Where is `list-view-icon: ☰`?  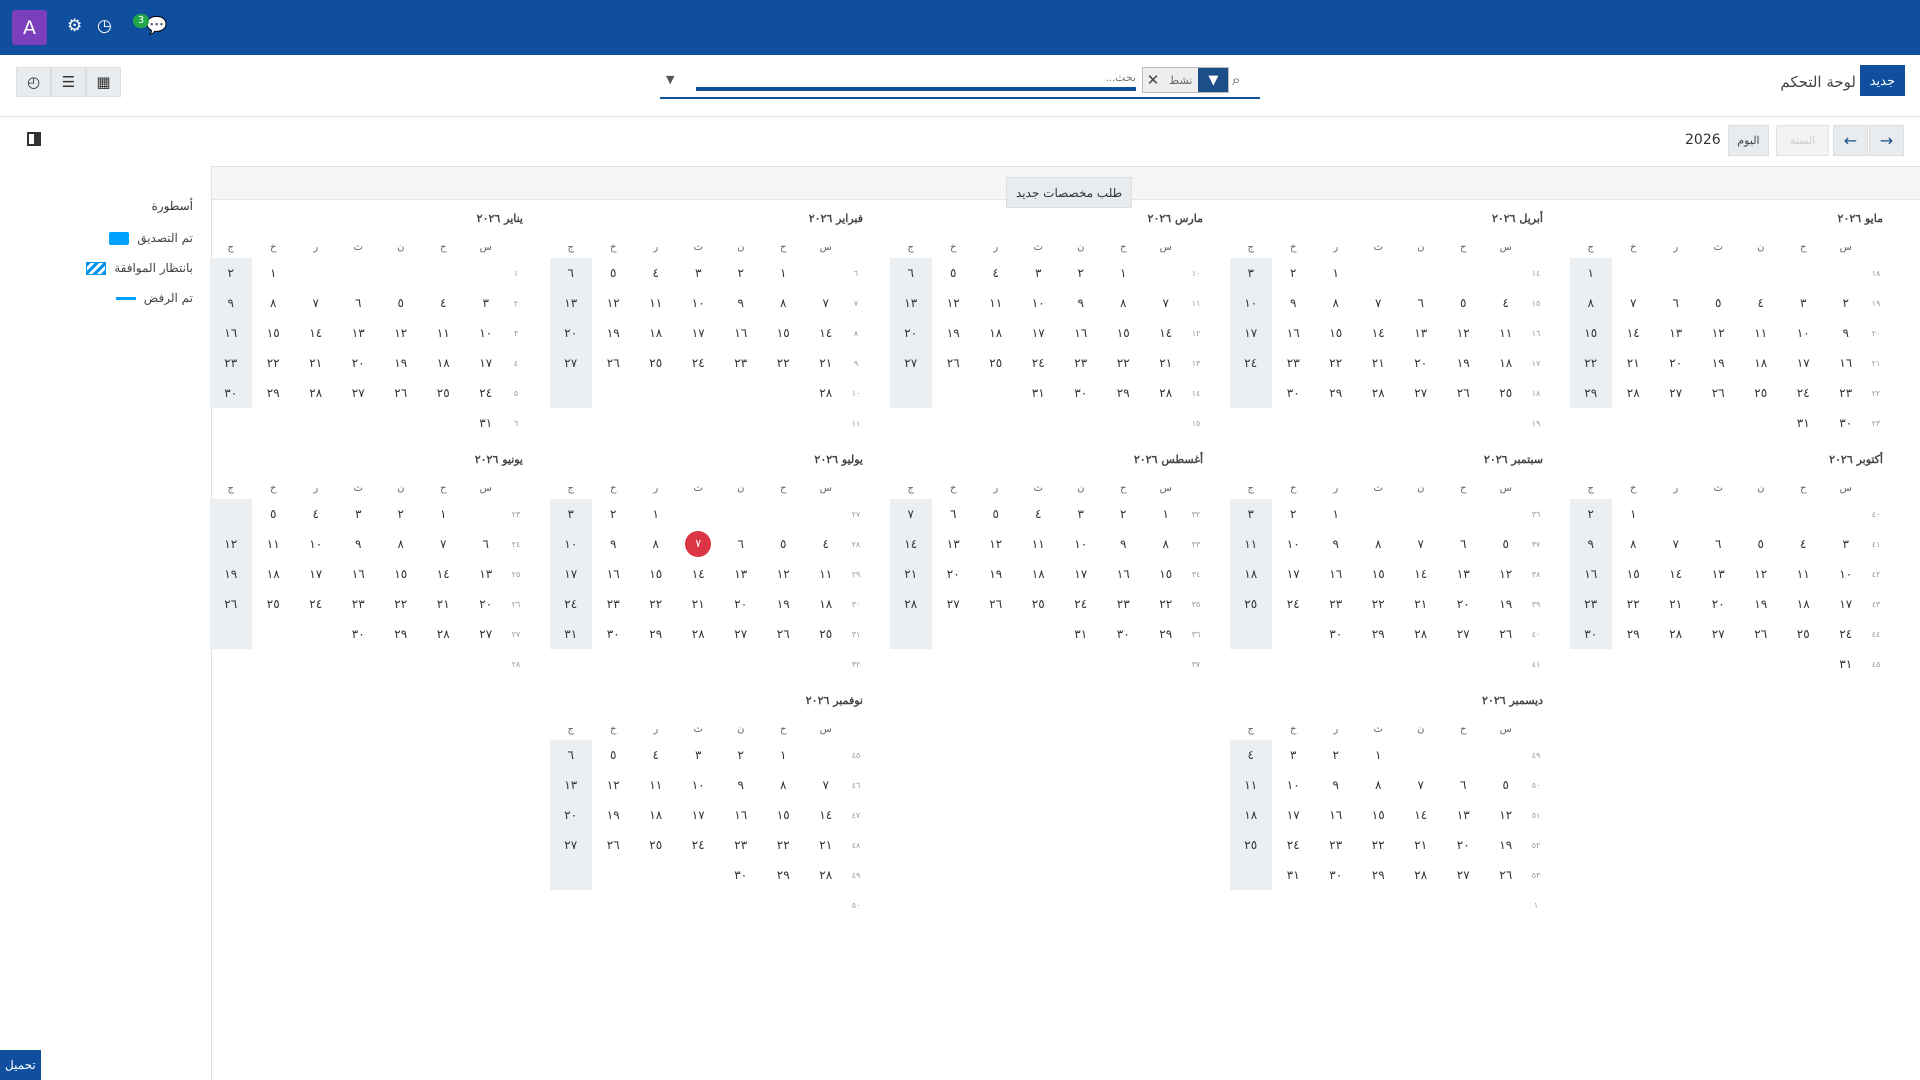
list-view-icon: ☰ is located at coordinates (68, 82).